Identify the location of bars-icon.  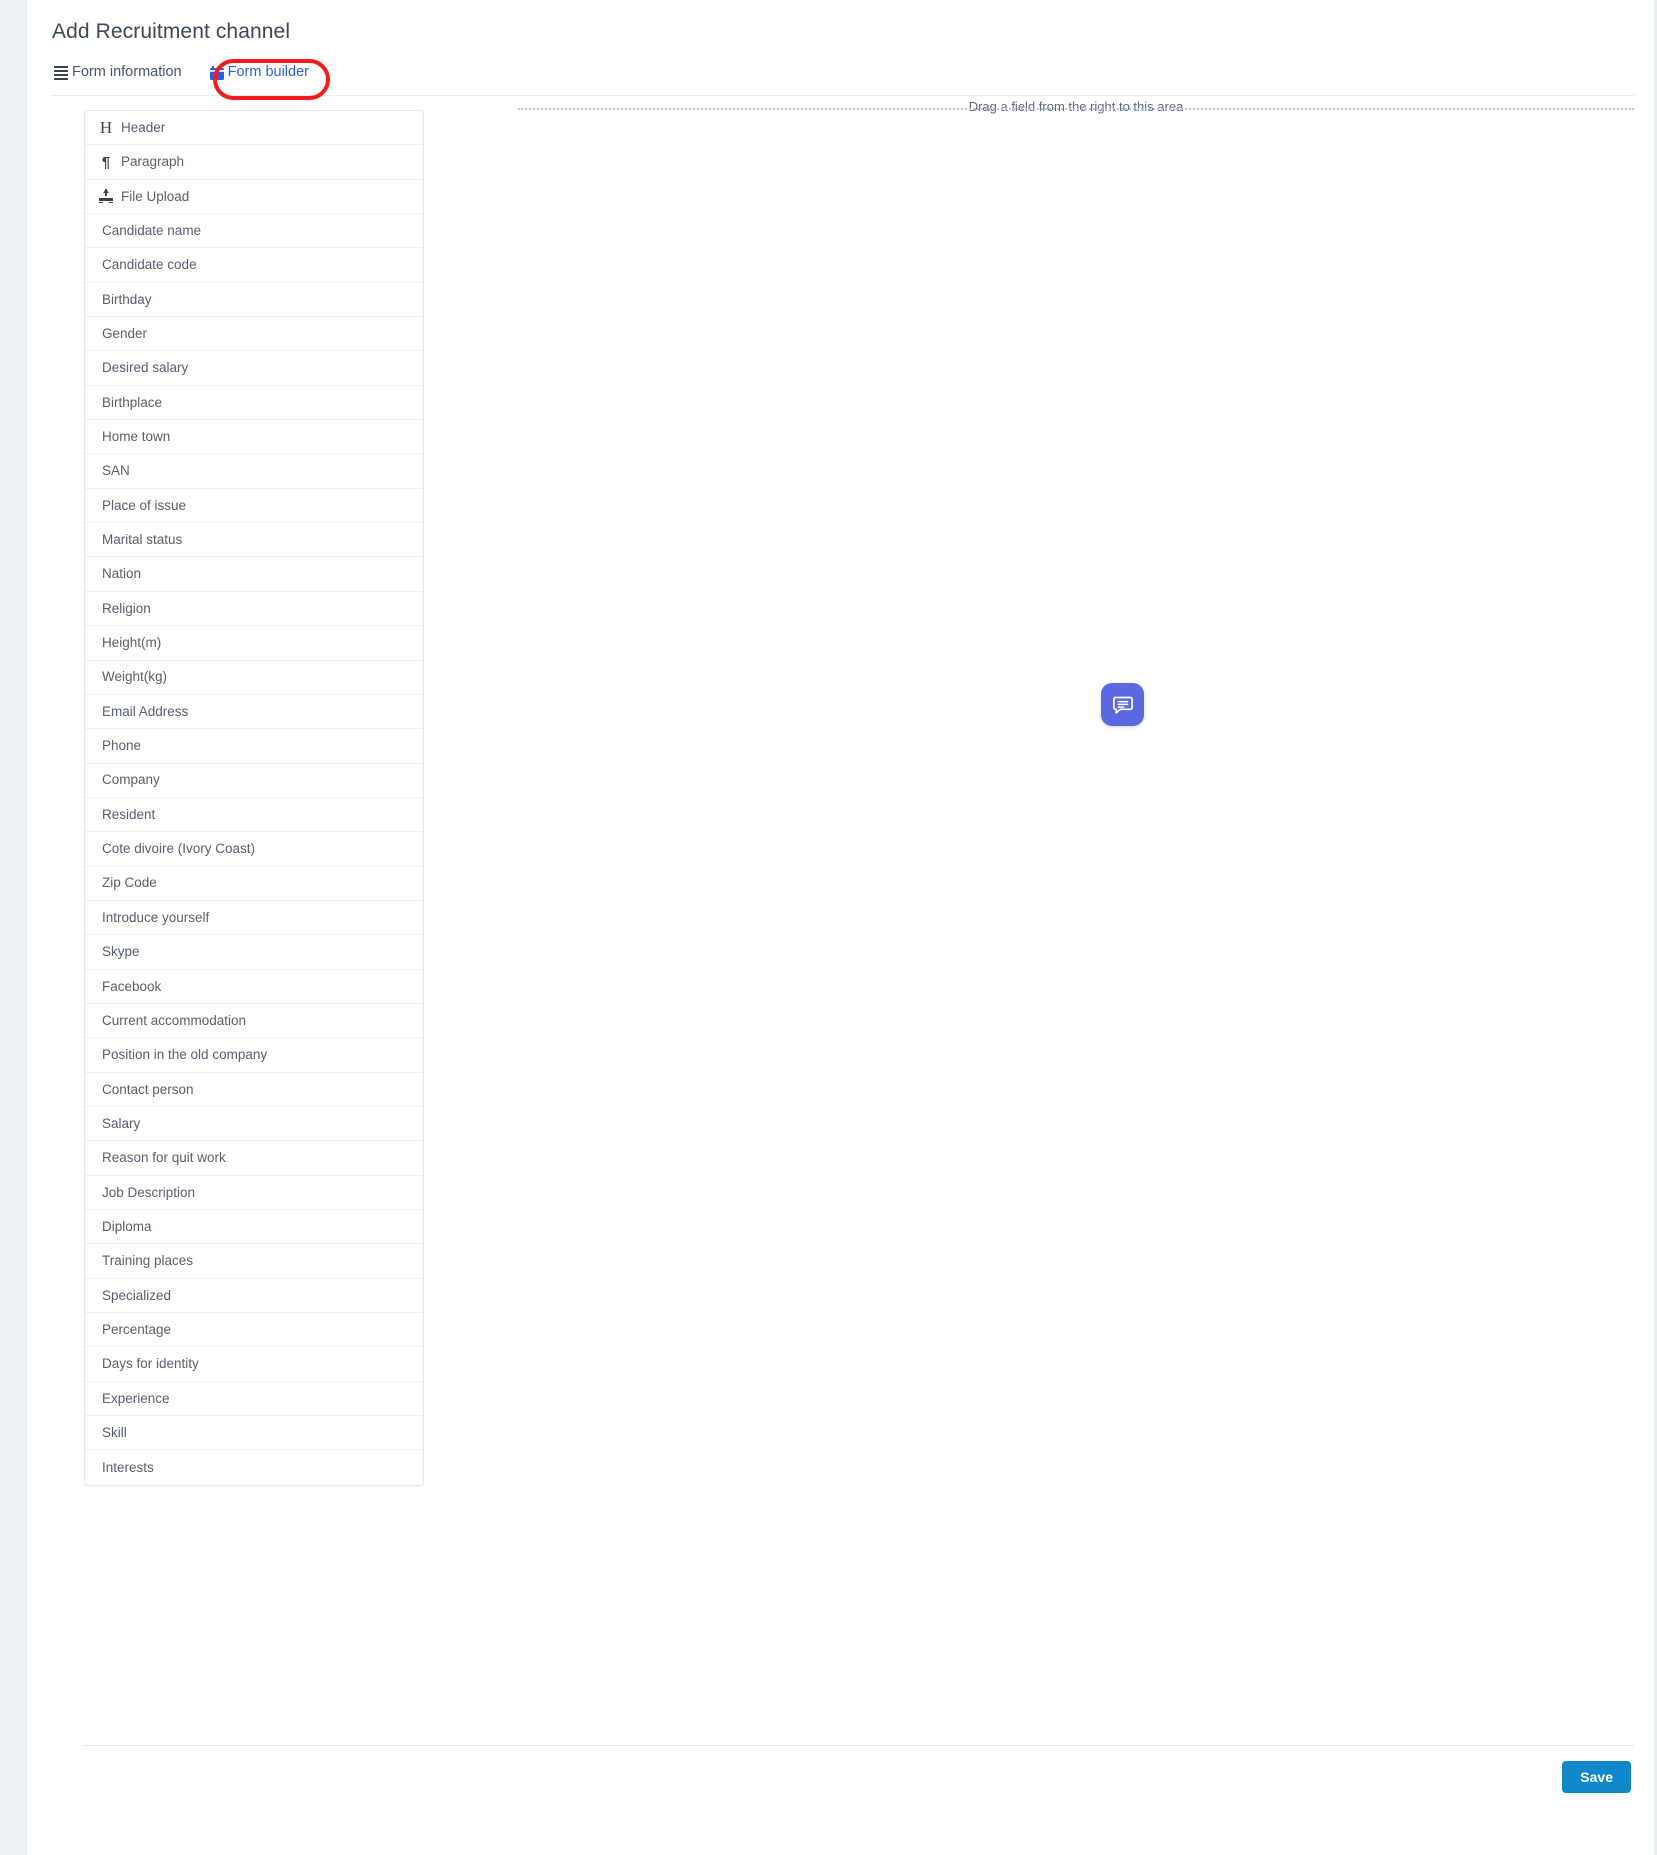
(61, 72).